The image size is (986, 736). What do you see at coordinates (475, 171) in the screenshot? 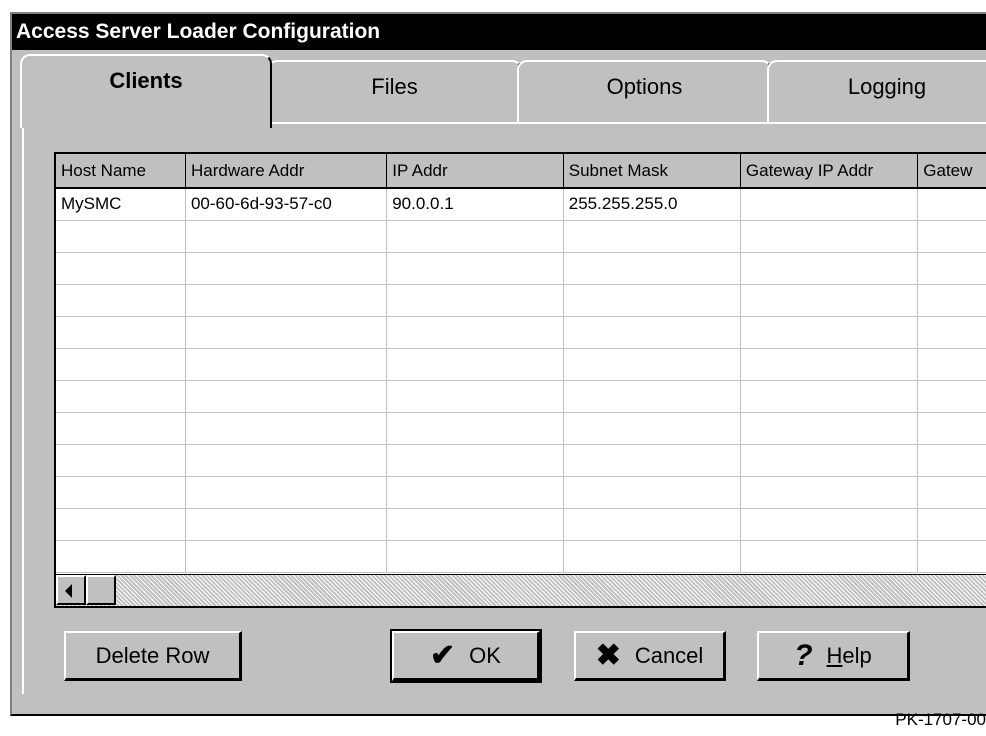
I see `col-header-ip-addr: IP Addr` at bounding box center [475, 171].